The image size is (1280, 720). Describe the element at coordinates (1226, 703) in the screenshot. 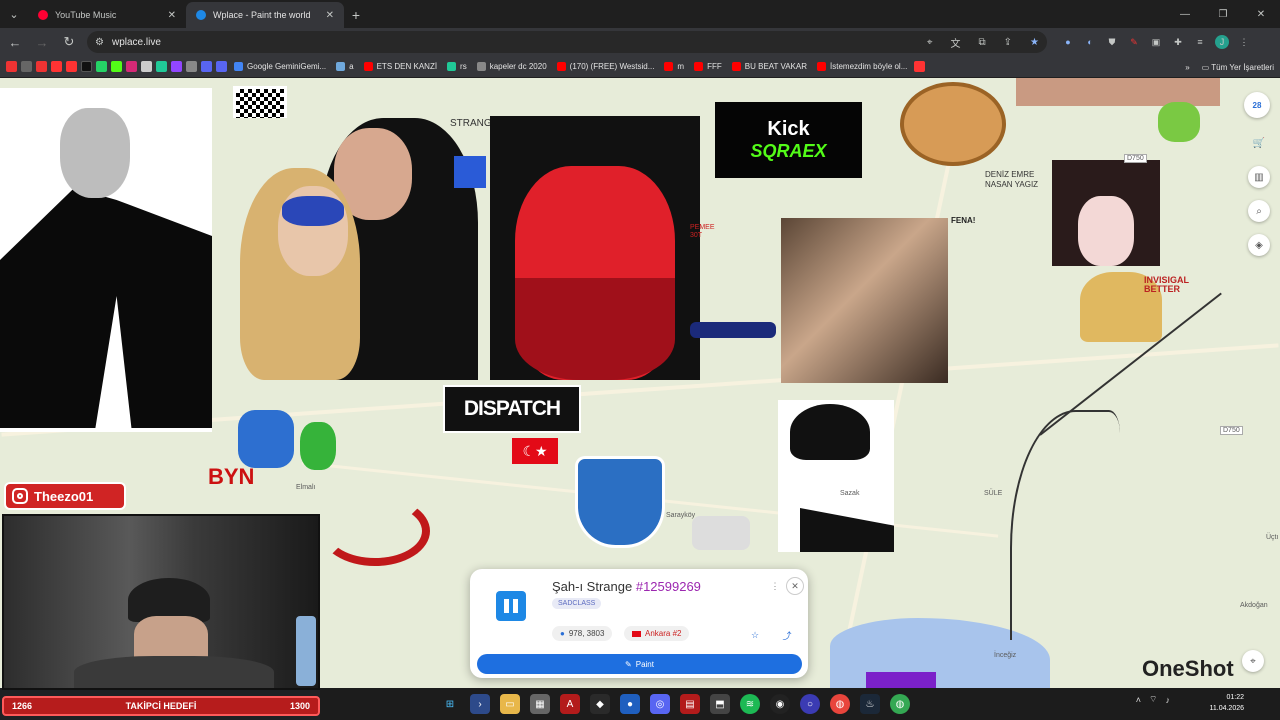

I see `taskbar-clock: 01:22 11.04.2026` at that location.